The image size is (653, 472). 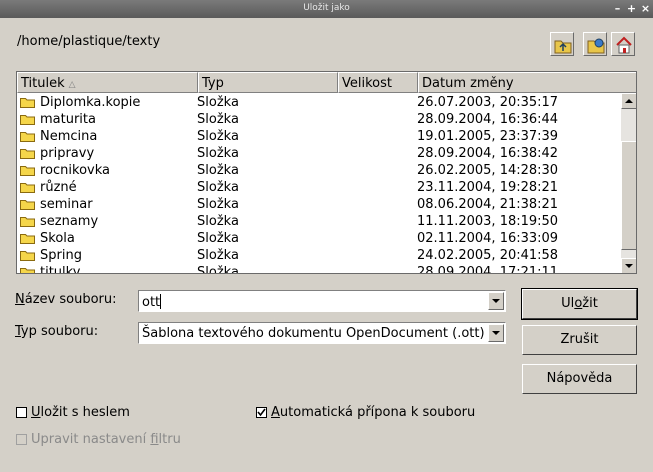 What do you see at coordinates (488, 238) in the screenshot?
I see `file-date: 02.11.2004, 16:33:09` at bounding box center [488, 238].